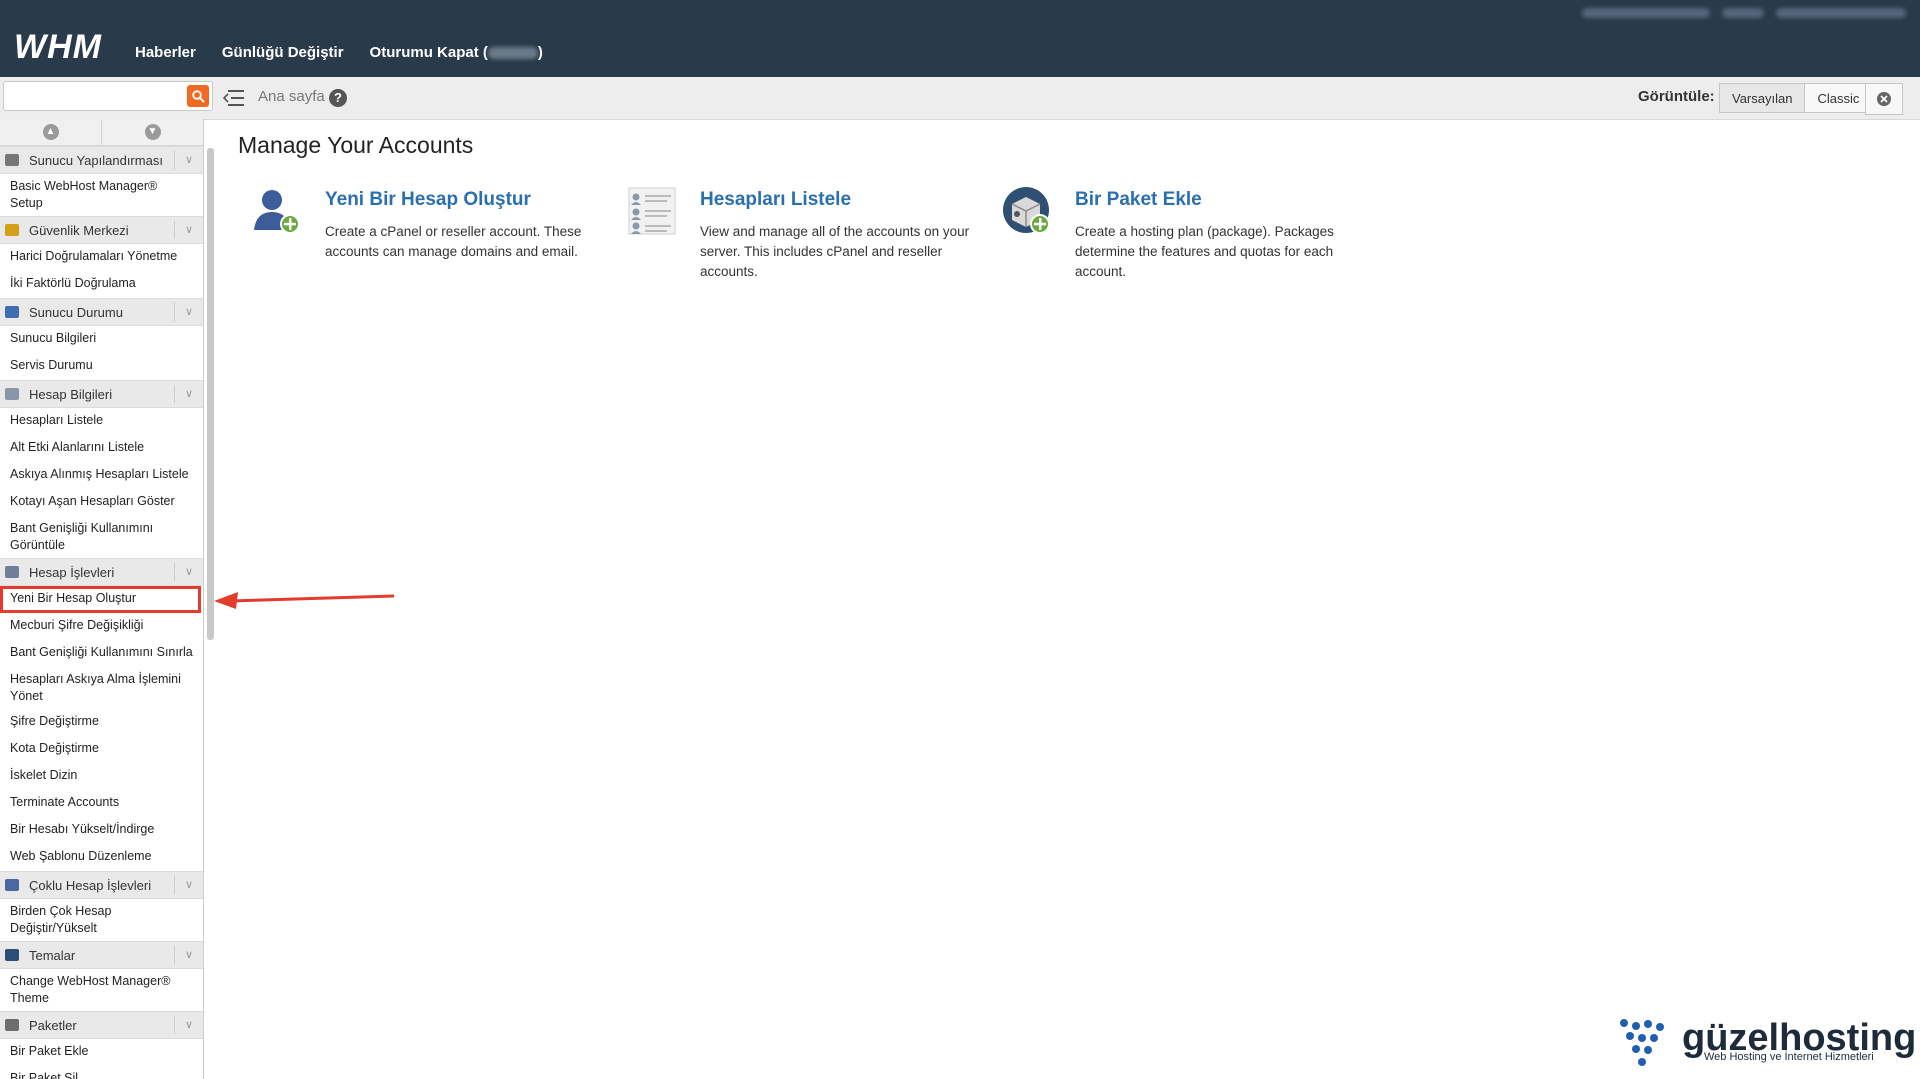 This screenshot has width=1920, height=1079. What do you see at coordinates (101, 653) in the screenshot?
I see `sidebar-item: Bant Genişliği Kullanımını Sınırla` at bounding box center [101, 653].